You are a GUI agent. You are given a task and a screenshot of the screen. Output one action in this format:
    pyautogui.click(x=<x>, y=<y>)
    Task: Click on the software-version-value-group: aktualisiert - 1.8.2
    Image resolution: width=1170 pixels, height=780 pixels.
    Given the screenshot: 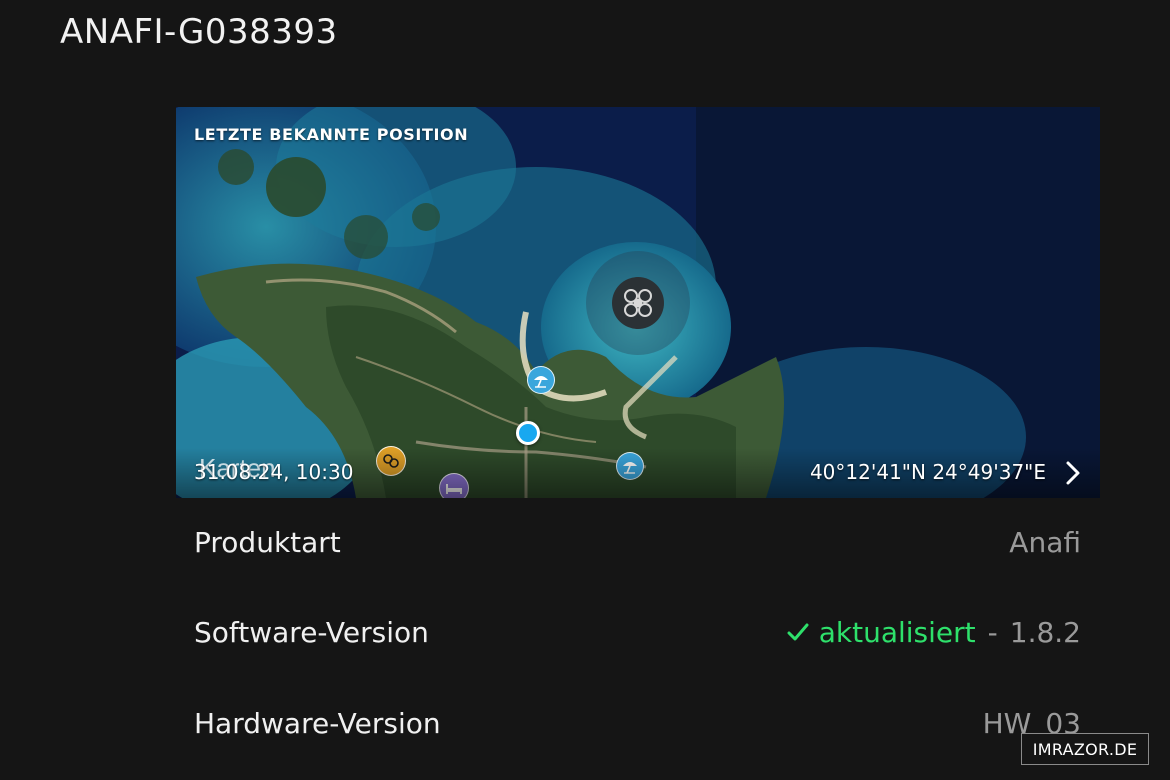 What is the action you would take?
    pyautogui.click(x=933, y=632)
    